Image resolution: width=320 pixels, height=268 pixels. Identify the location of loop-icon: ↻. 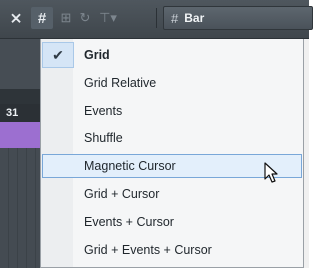
(85, 17).